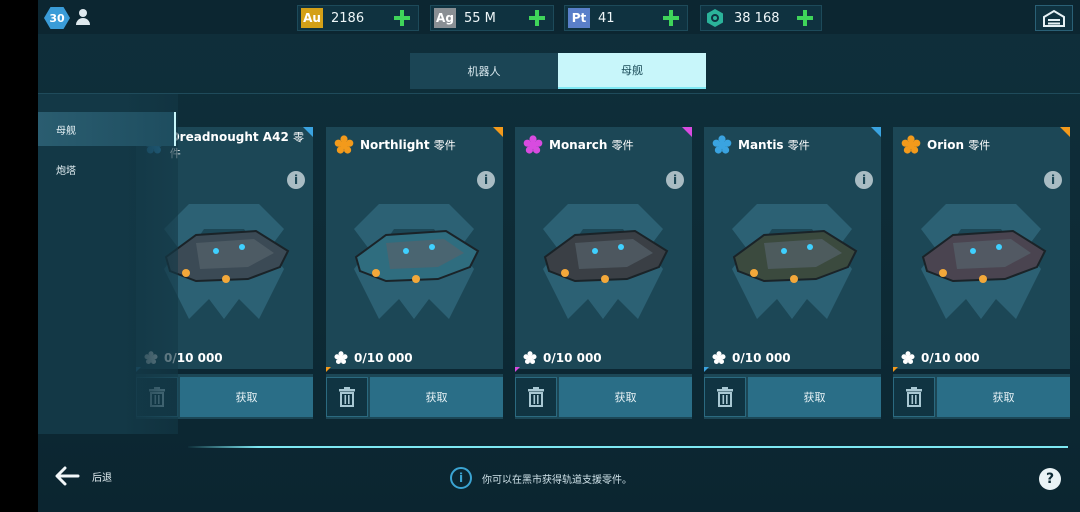  I want to click on add-keys-button, so click(805, 18).